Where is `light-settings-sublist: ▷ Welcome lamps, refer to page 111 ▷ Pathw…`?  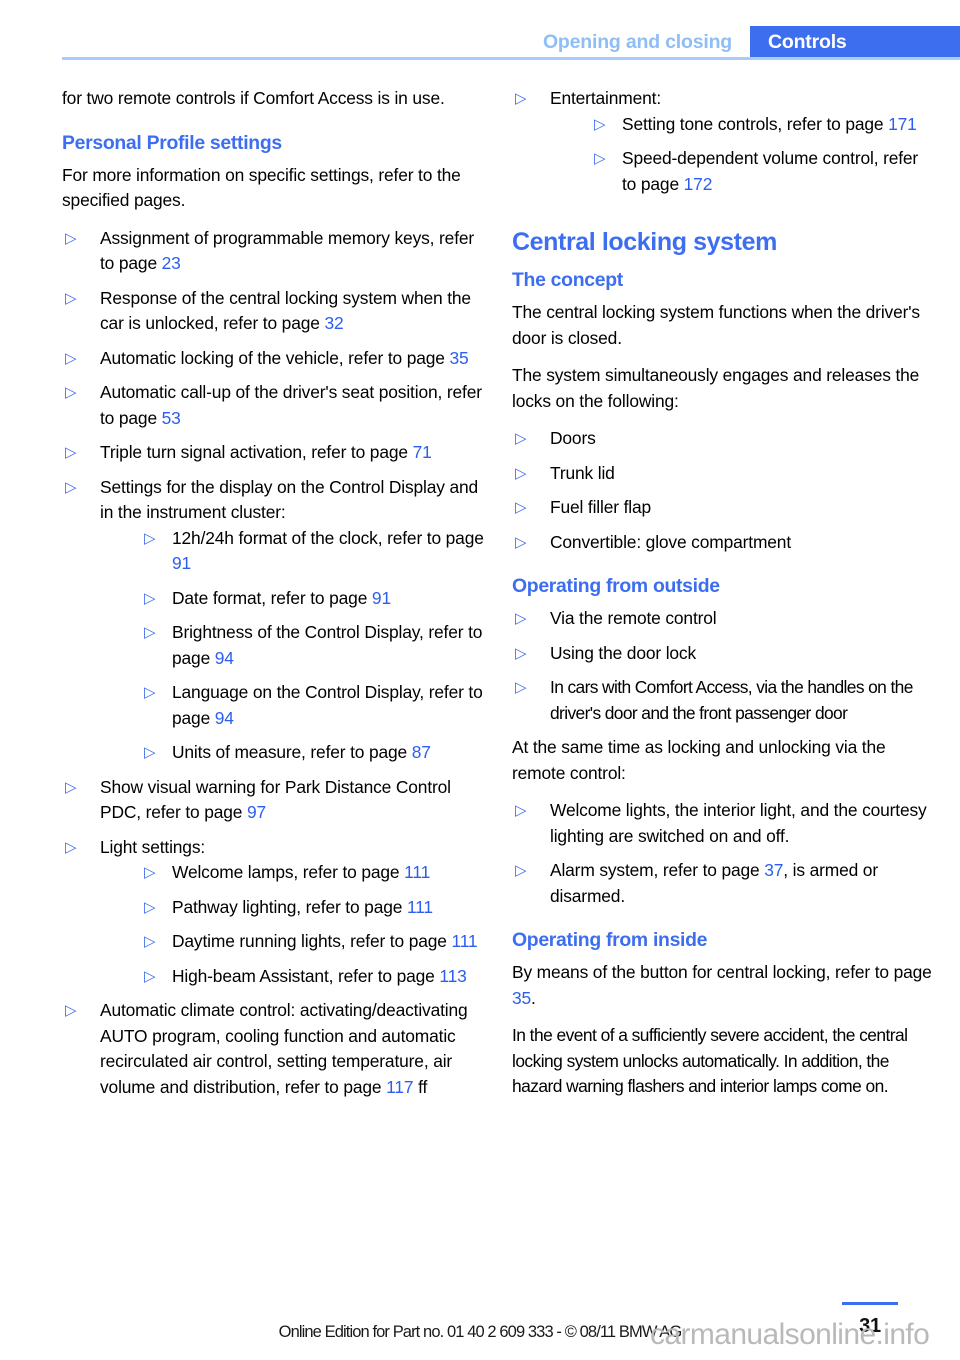
light-settings-sublist: ▷ Welcome lamps, refer to page 111 ▷ Pathw… is located at coordinates (311, 924).